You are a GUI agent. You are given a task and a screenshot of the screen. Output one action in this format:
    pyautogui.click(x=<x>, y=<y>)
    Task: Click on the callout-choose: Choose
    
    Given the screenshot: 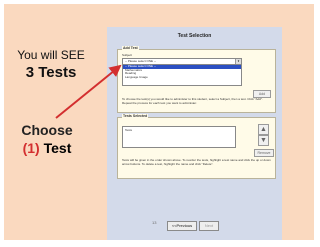 What is the action you would take?
    pyautogui.click(x=47, y=130)
    